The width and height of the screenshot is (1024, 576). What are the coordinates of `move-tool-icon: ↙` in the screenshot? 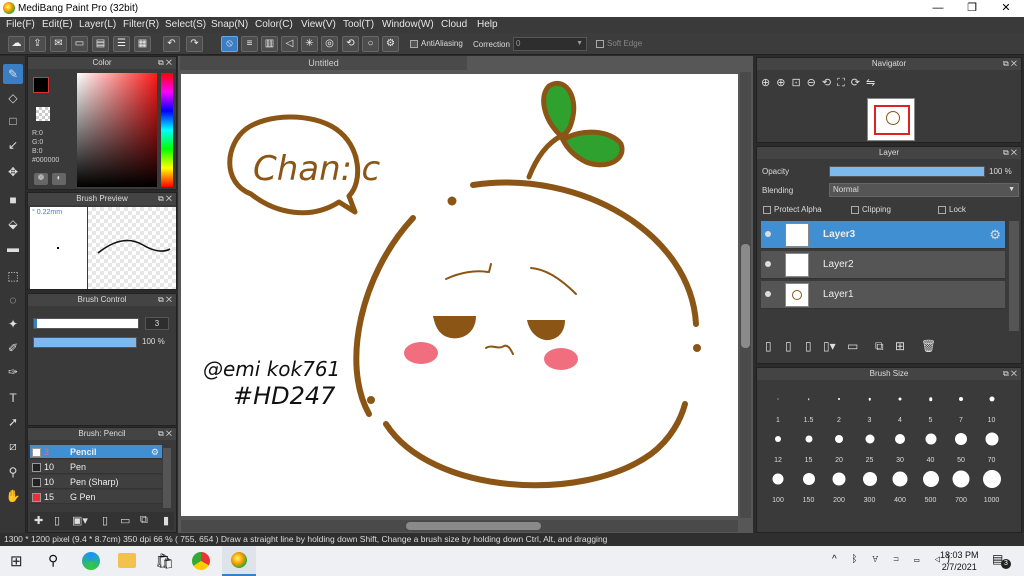 It's located at (13, 145).